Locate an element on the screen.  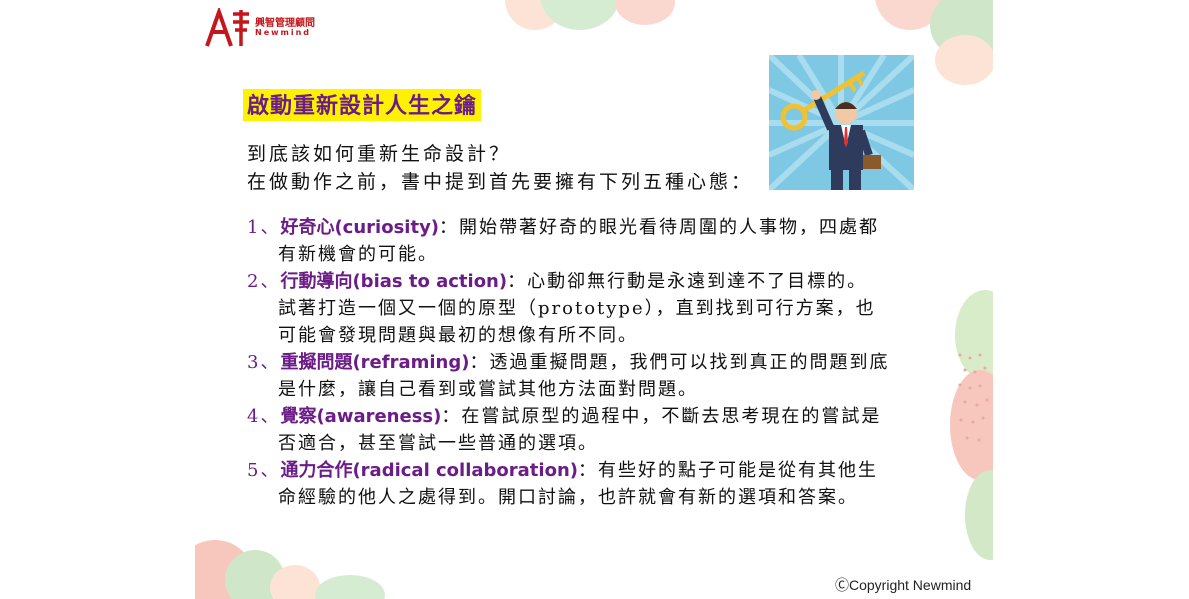
businessman-key-illustration is located at coordinates (841, 122).